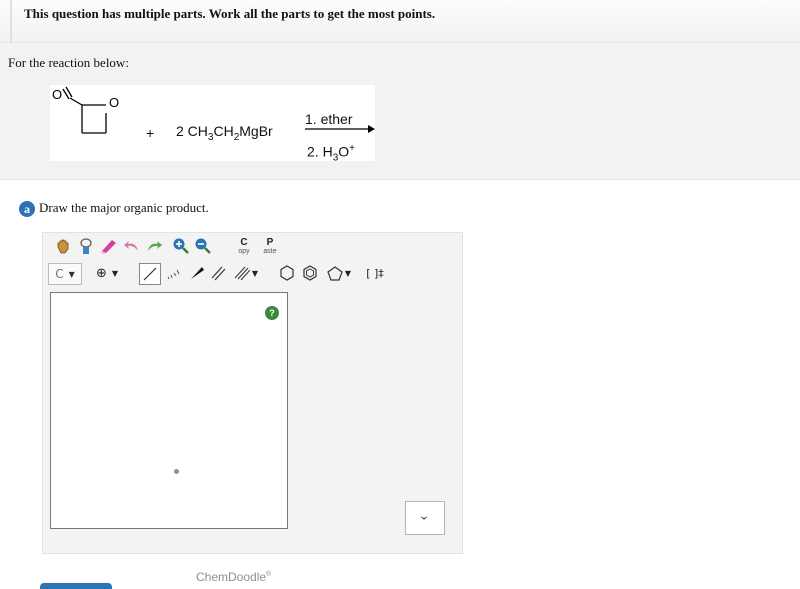 Image resolution: width=800 pixels, height=589 pixels. What do you see at coordinates (224, 133) in the screenshot?
I see `grignard-reagent: 2 CH3CH2MgBr` at bounding box center [224, 133].